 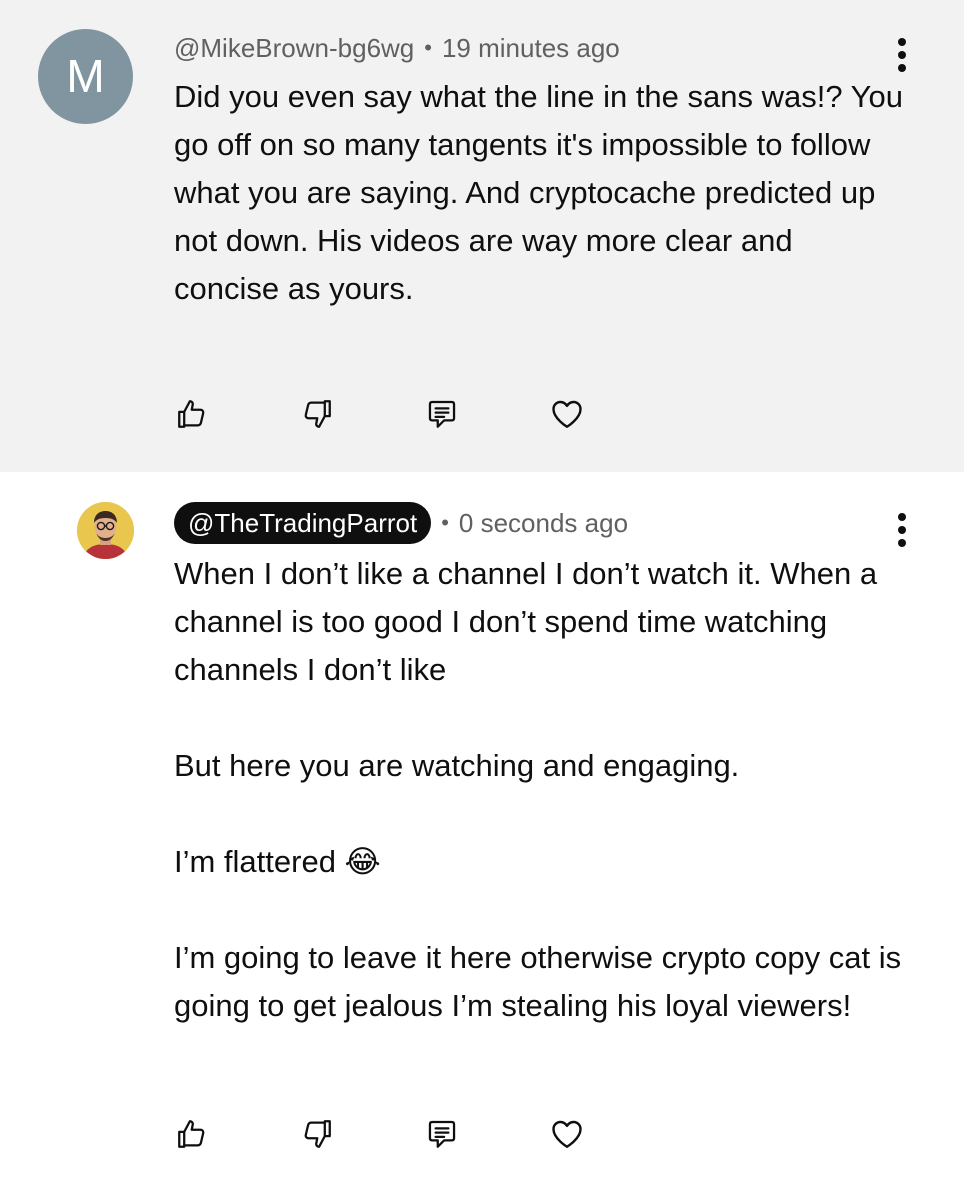 What do you see at coordinates (531, 48) in the screenshot?
I see `comment-timestamp: 19 minutes ago` at bounding box center [531, 48].